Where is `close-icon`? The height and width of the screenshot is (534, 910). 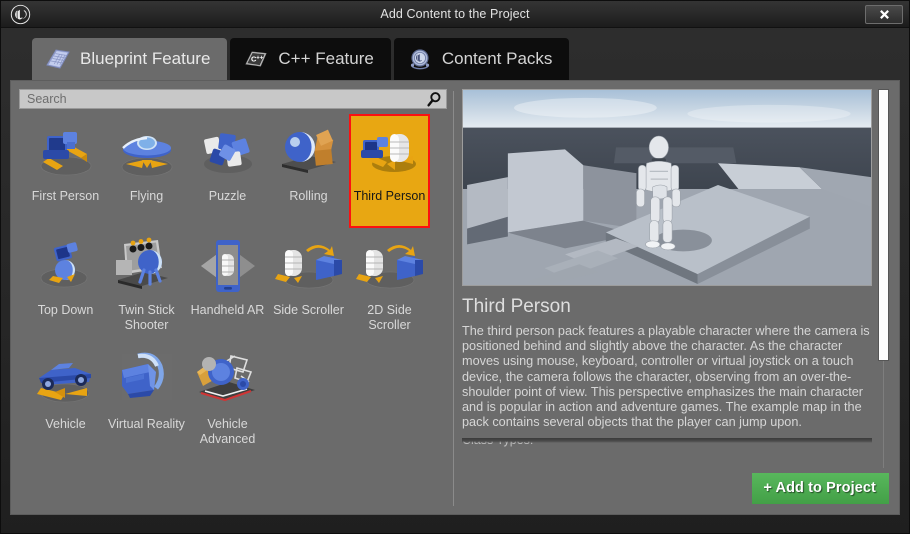
close-icon is located at coordinates (884, 14).